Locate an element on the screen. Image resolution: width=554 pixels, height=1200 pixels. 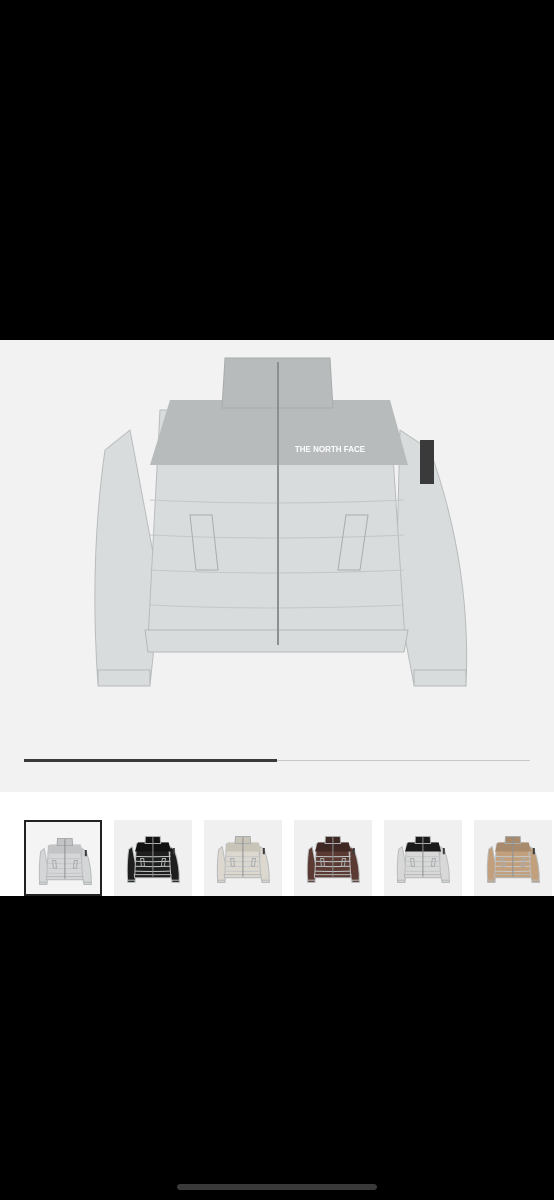
carousel-progress-fill is located at coordinates (150, 760).